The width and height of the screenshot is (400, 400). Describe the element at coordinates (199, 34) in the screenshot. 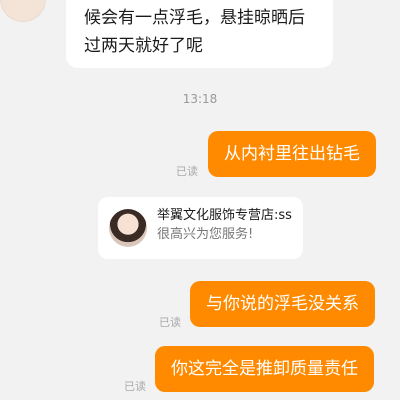

I see `incoming-message-bubble: 候会有一点浮毛，悬挂晾晒后 过两天就好了呢` at that location.